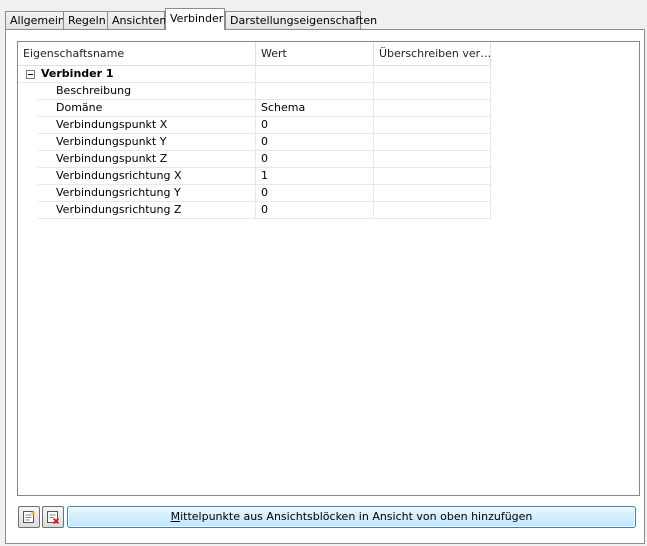 Image resolution: width=647 pixels, height=546 pixels. I want to click on property-value, so click(315, 91).